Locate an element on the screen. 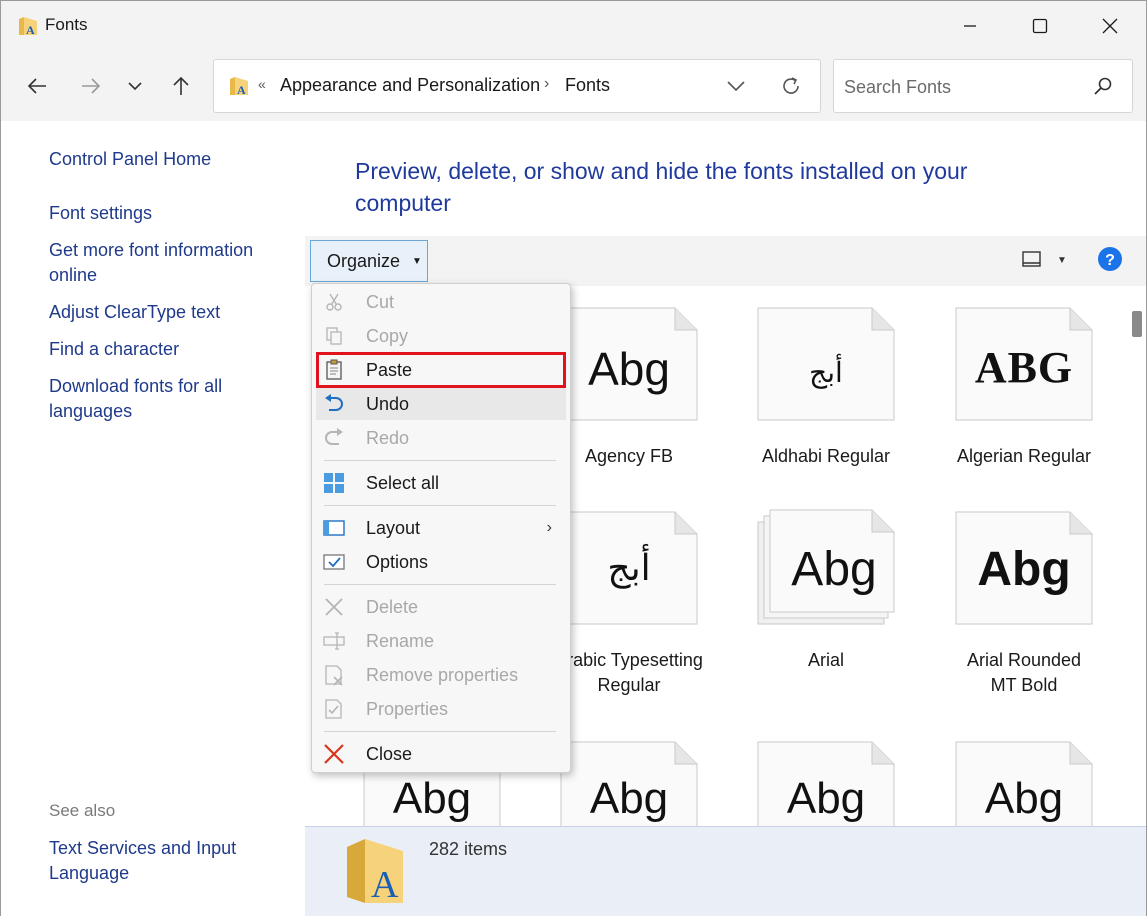 The width and height of the screenshot is (1147, 916). font-tile-aldhabi: أبج Aldhabi Regular is located at coordinates (826, 389).